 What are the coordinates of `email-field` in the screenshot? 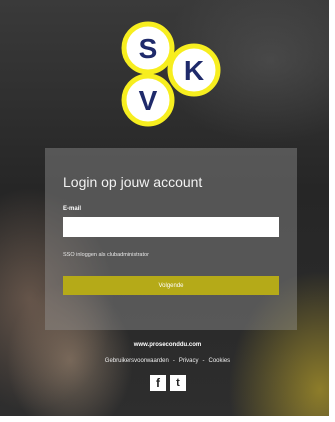 It's located at (171, 227).